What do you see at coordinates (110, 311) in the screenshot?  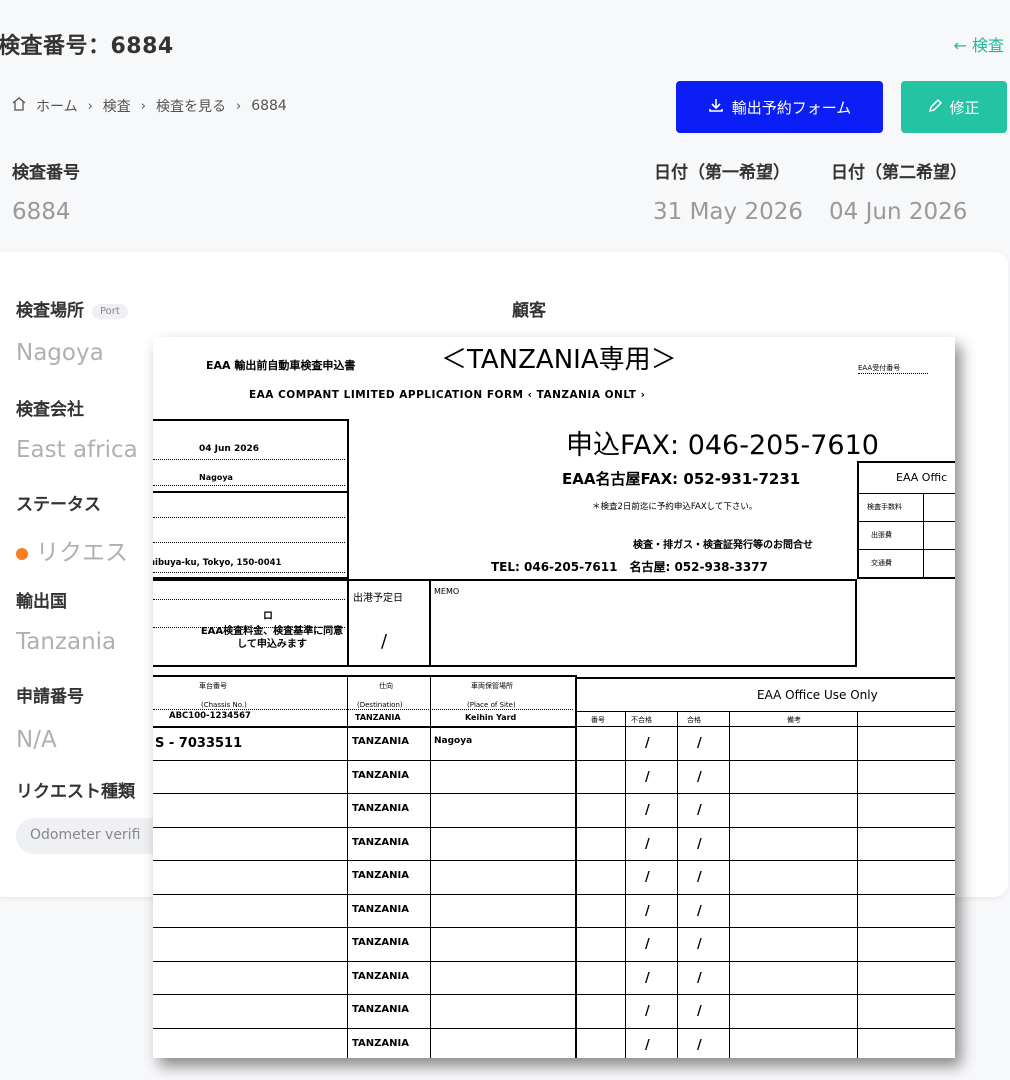 I see `location-type-pill: Port` at bounding box center [110, 311].